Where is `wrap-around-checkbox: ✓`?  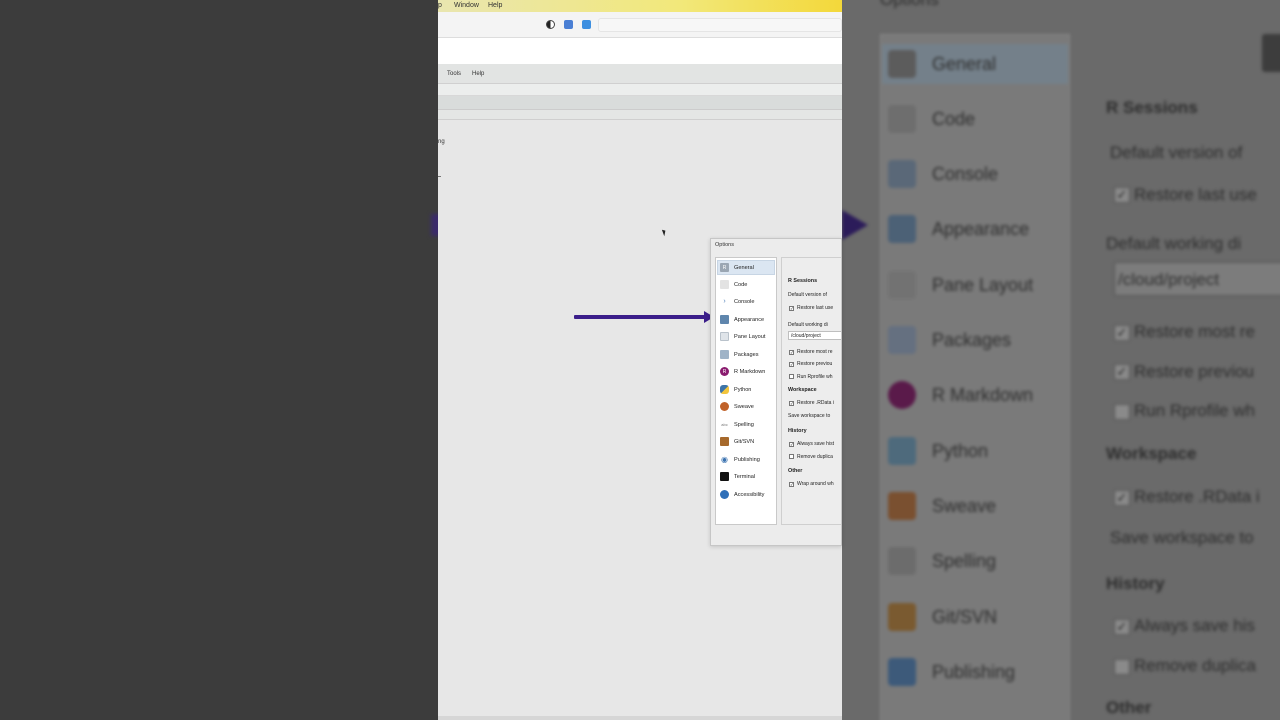 wrap-around-checkbox: ✓ is located at coordinates (791, 484).